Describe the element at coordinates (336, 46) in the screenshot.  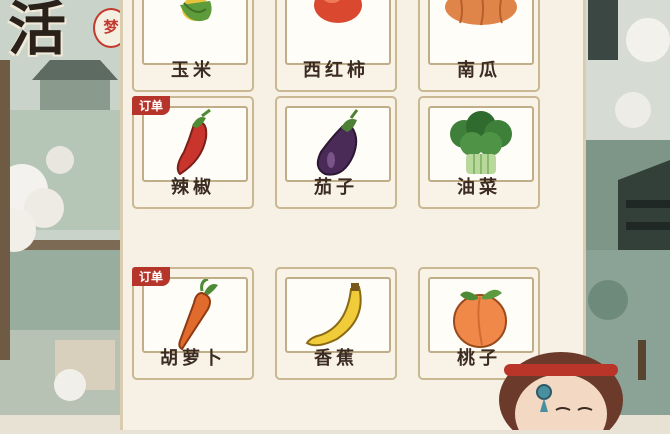
I see `item-card-tomato: 西红柿` at that location.